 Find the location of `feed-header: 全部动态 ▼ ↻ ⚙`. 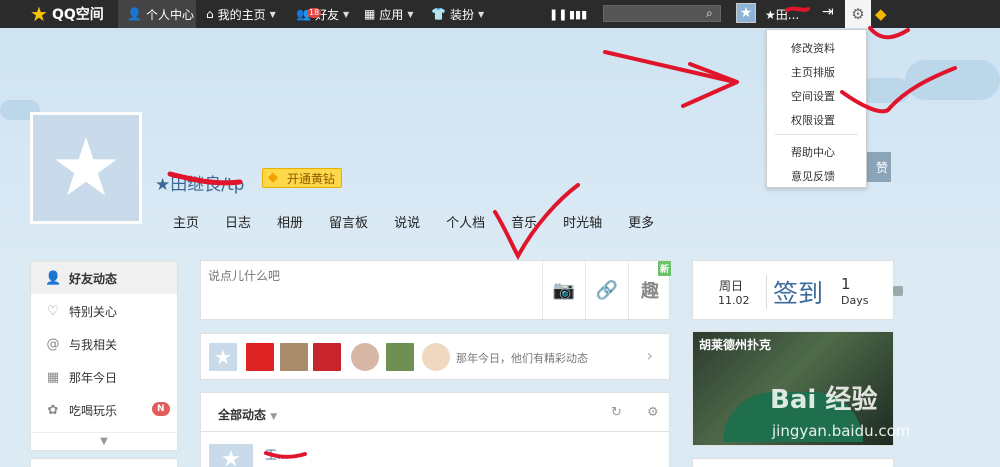

feed-header: 全部动态 ▼ ↻ ⚙ is located at coordinates (435, 412).